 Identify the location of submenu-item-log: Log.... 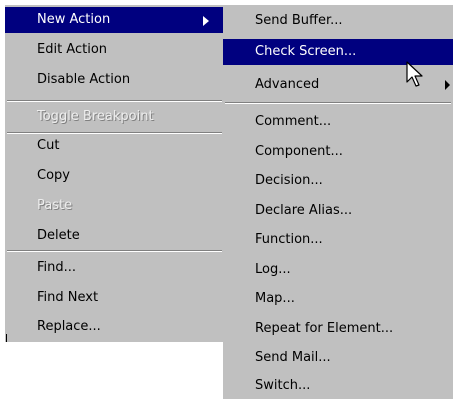
(338, 270).